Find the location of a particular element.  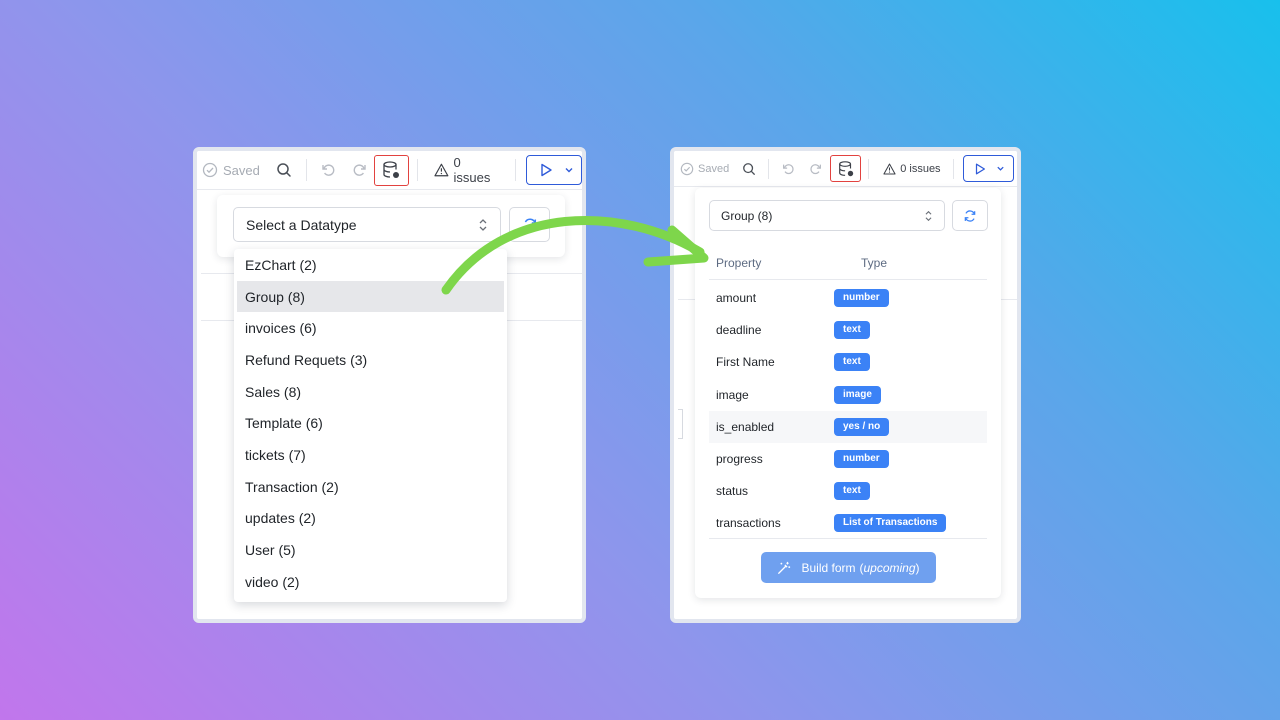

property-row: image image is located at coordinates (848, 395).